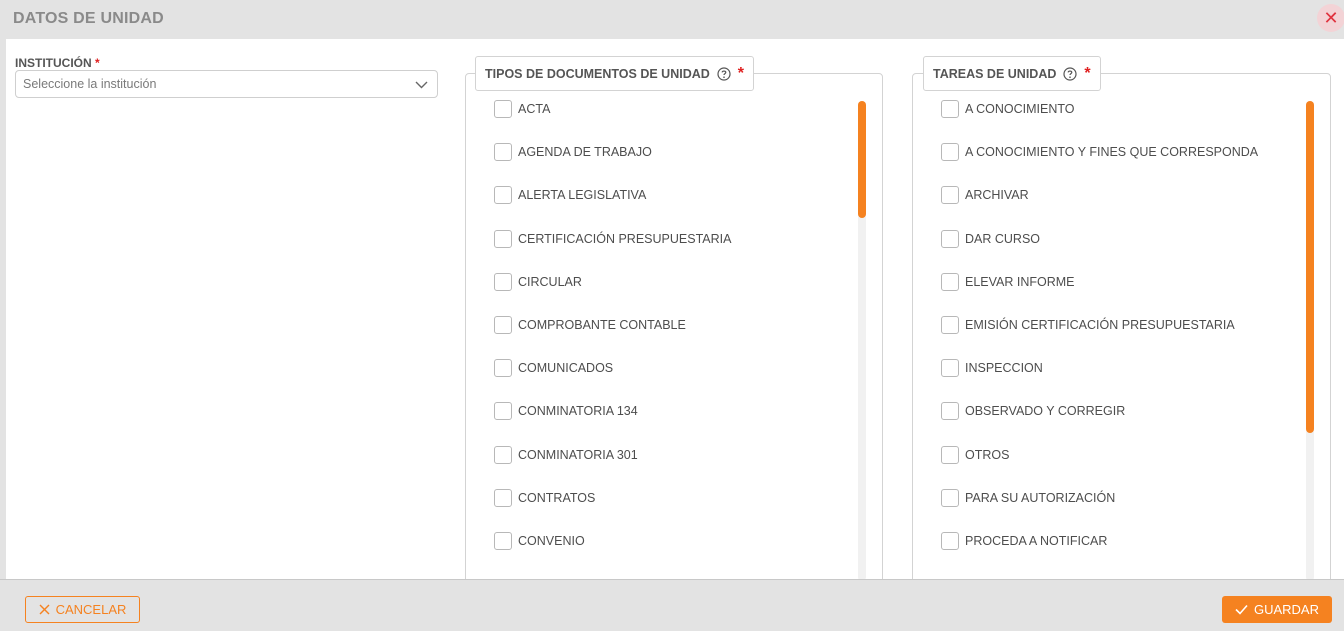 This screenshot has width=1344, height=631. What do you see at coordinates (585, 152) in the screenshot?
I see `tipo-documento-item-label: AGENDA DE TRABAJO` at bounding box center [585, 152].